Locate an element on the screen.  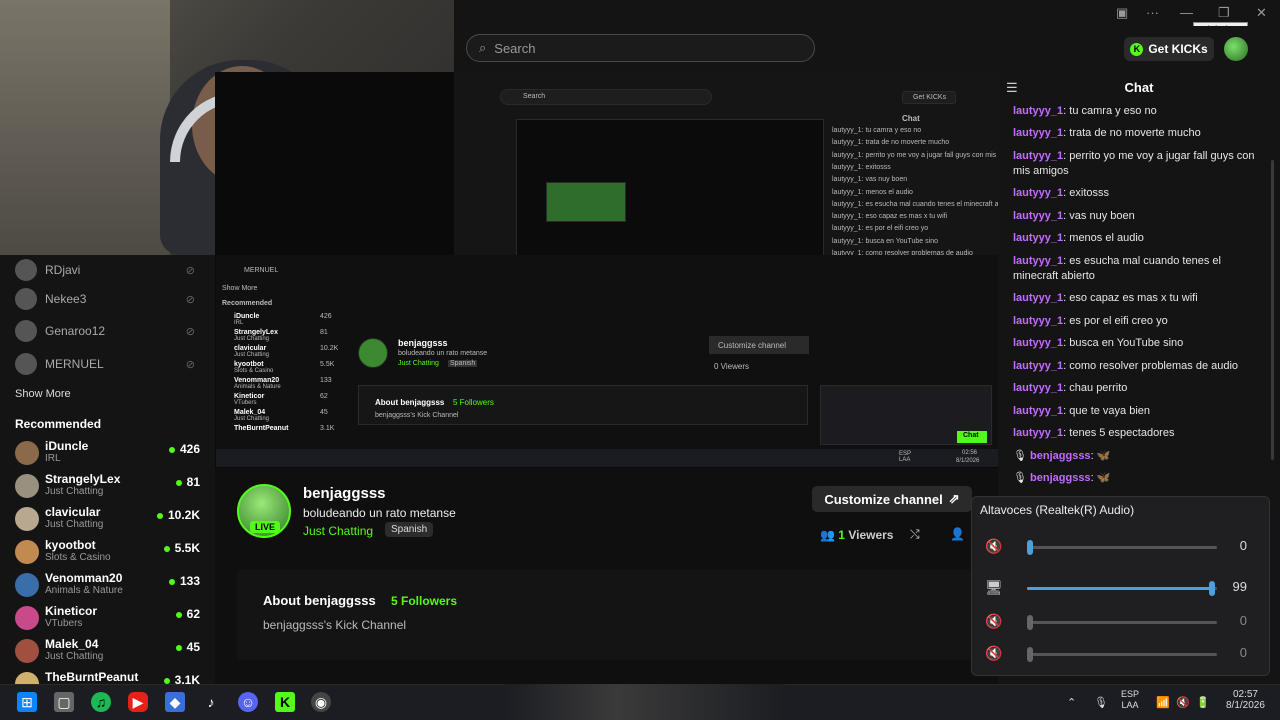
following-item: Genaroo12 ⊘ is located at coordinates (110, 331).